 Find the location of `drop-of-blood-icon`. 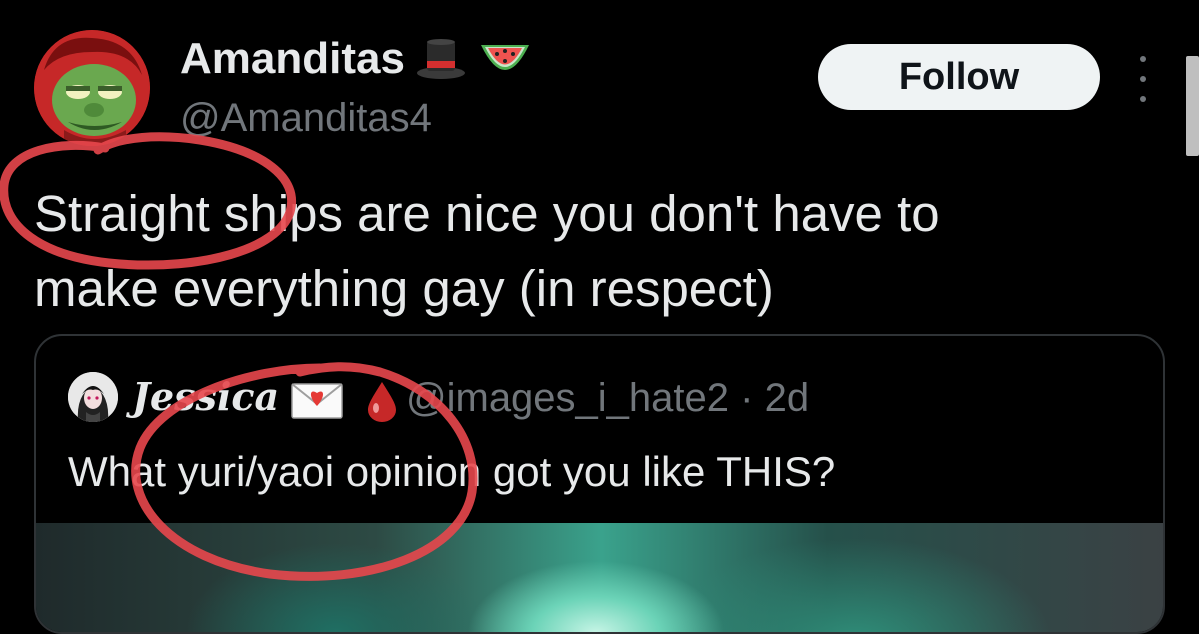

drop-of-blood-icon is located at coordinates (382, 402).